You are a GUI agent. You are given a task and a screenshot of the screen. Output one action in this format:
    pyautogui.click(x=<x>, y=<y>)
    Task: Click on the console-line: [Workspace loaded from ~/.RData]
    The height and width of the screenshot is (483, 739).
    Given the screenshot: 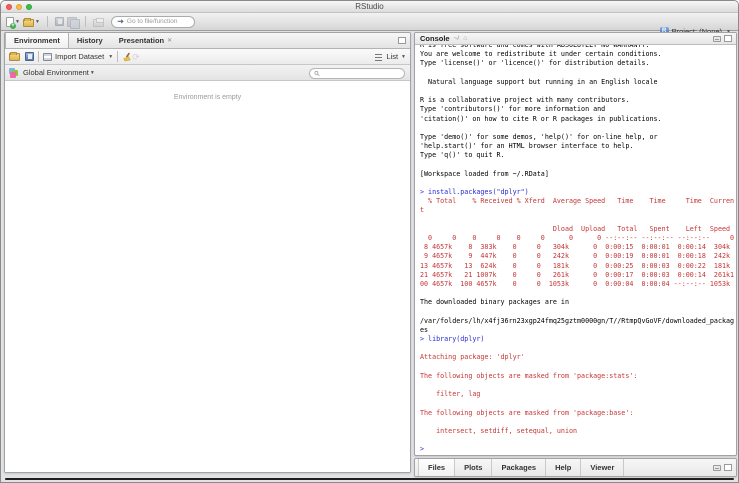 What is the action you would take?
    pyautogui.click(x=484, y=173)
    